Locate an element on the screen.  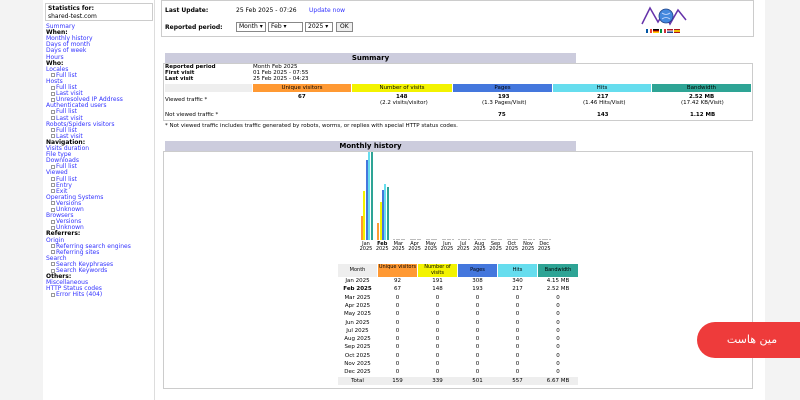
viewed-unique-visitors: 67 is located at coordinates (302, 97).